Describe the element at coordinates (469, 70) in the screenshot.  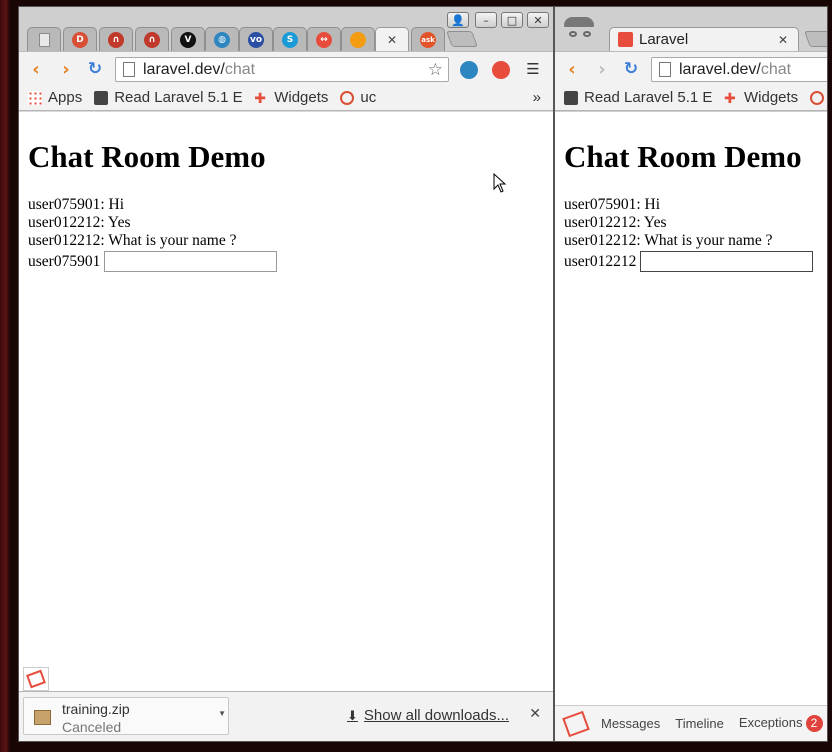
I see `globe-extension-icon` at that location.